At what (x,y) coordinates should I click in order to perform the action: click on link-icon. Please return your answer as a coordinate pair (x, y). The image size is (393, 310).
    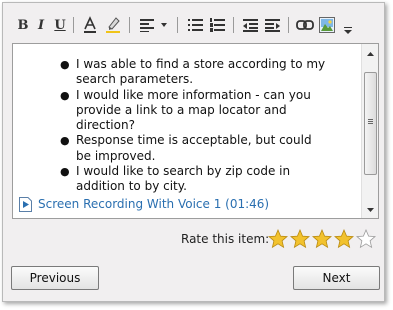
    Looking at the image, I should click on (305, 25).